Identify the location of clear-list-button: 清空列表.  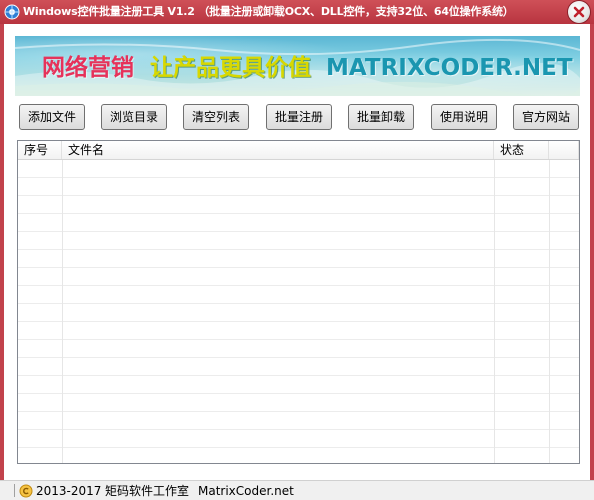
(216, 117).